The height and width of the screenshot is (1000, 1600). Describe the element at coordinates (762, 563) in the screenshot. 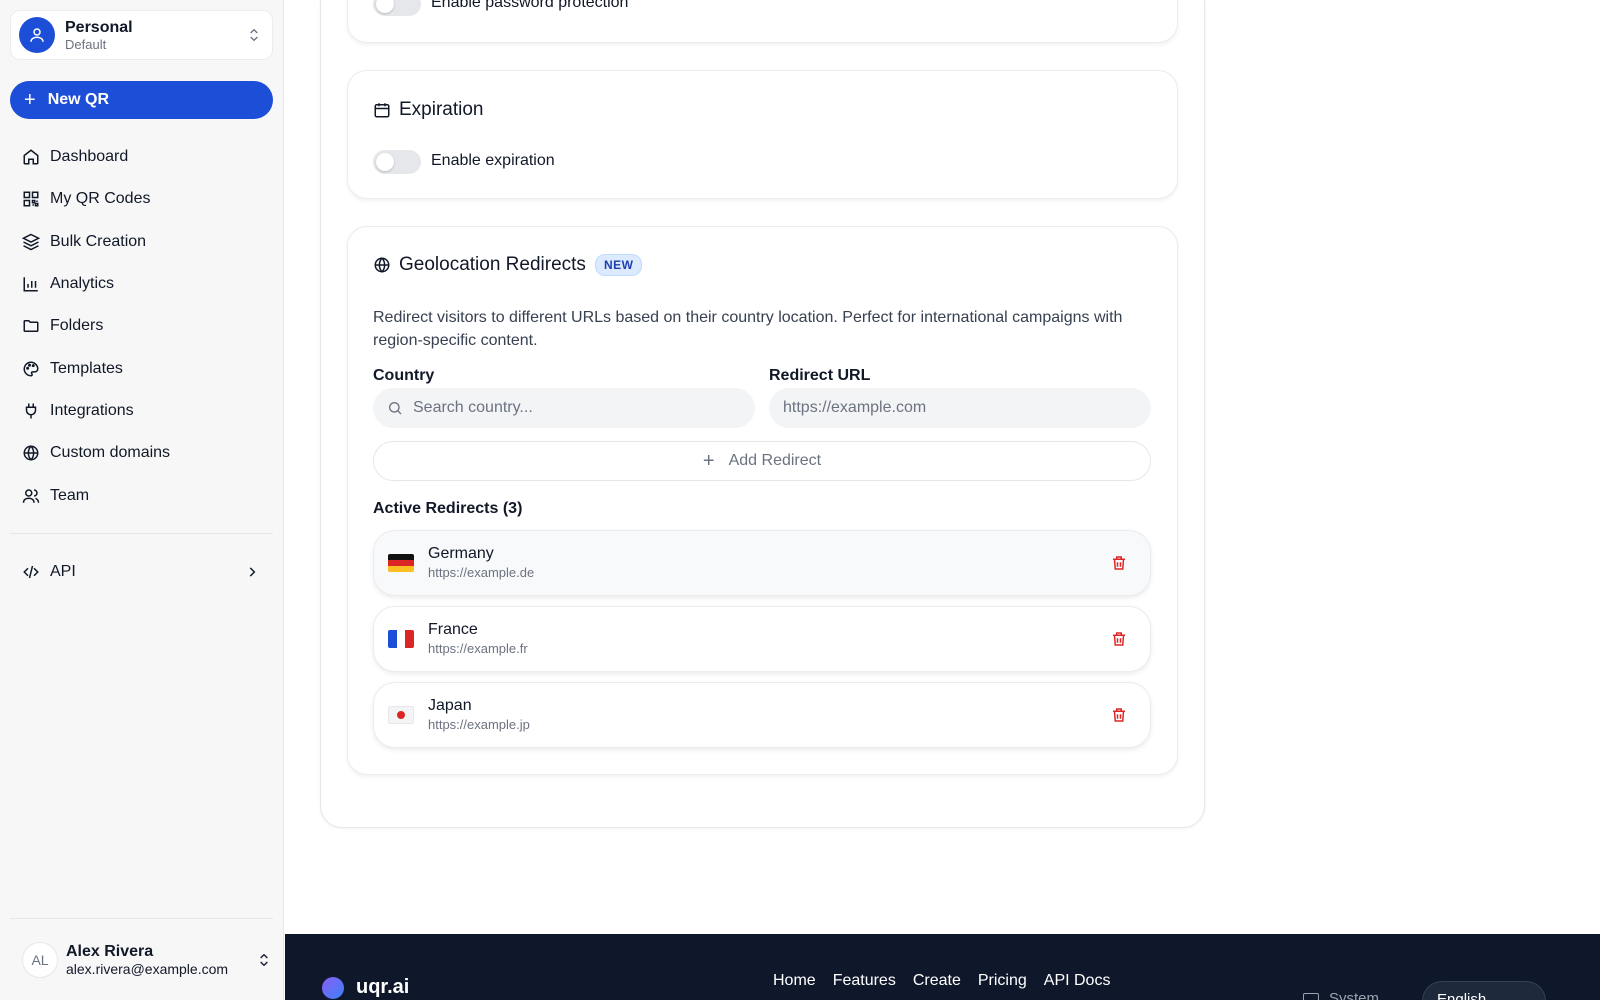

I see `redirect-item: Germany https://example.de` at that location.